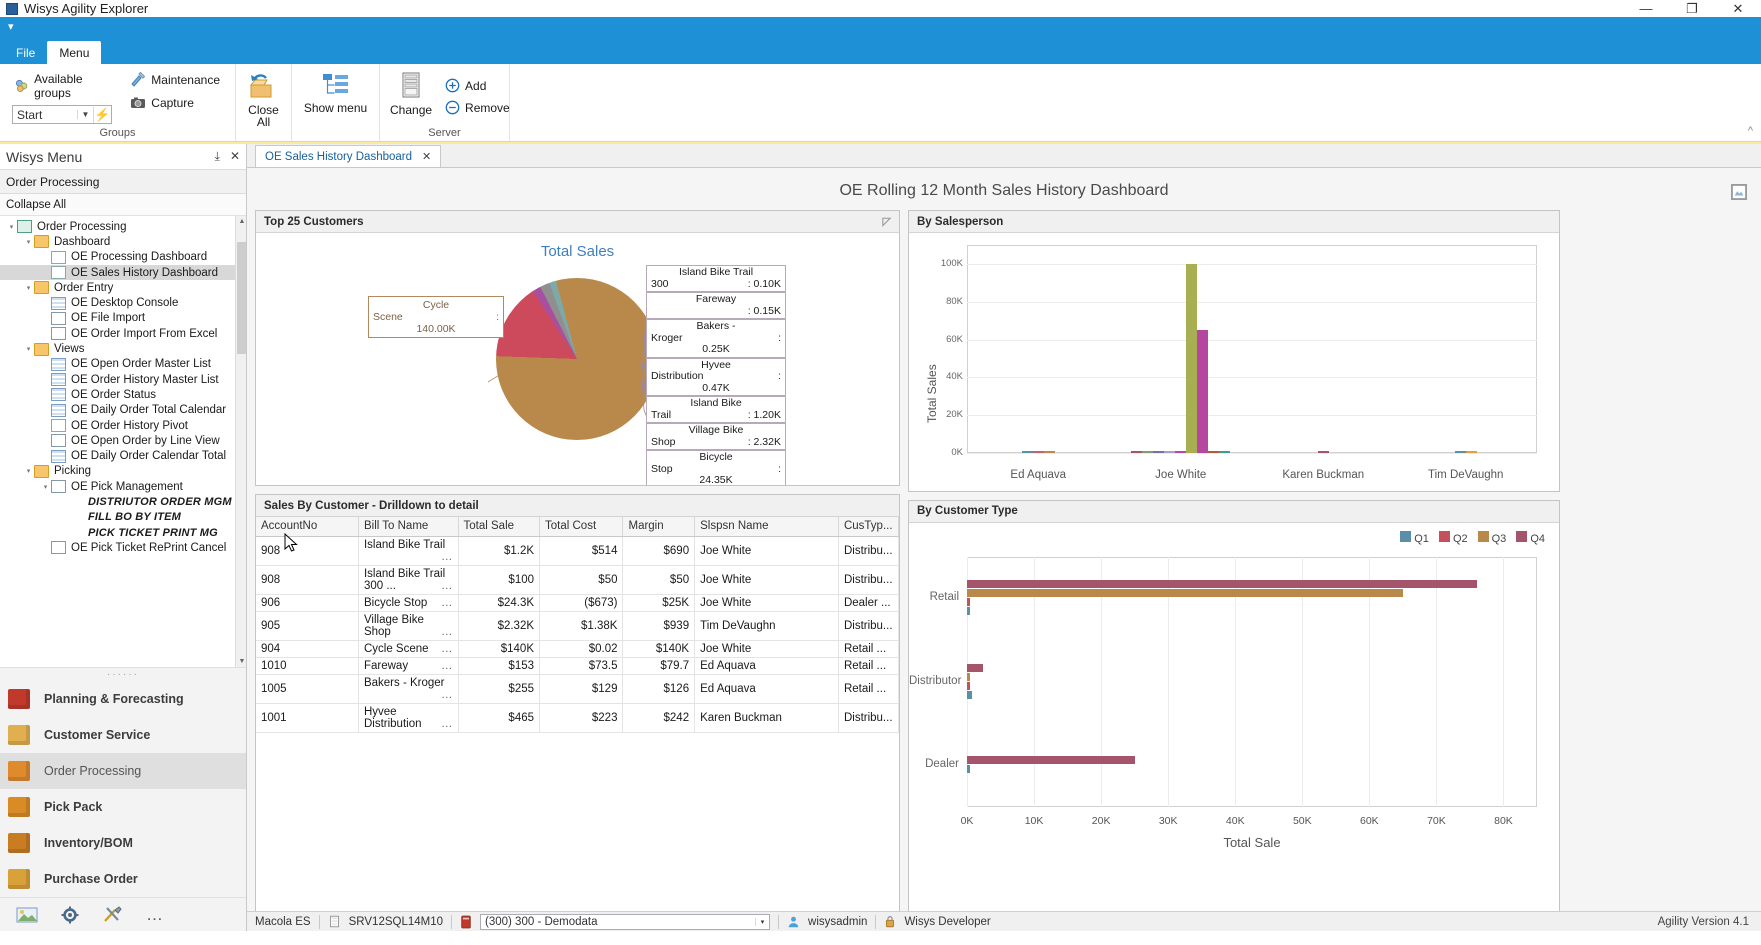 The height and width of the screenshot is (945, 1761). Describe the element at coordinates (235, 156) in the screenshot. I see `close-icon: ✕` at that location.